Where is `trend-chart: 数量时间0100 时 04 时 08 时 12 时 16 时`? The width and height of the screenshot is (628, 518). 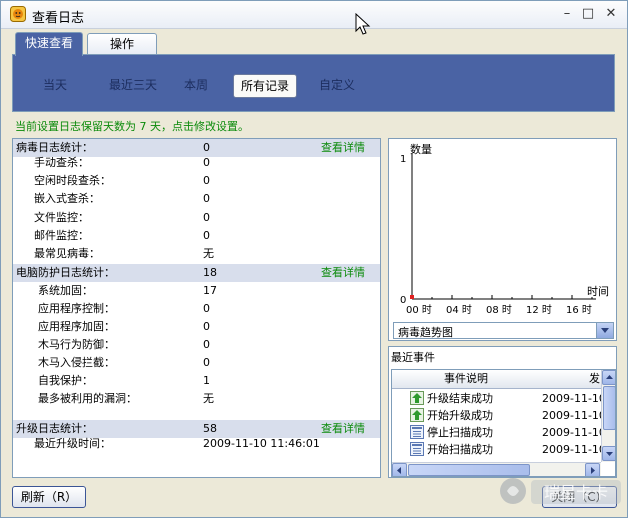 trend-chart: 数量时间0100 时 04 时 08 时 12 时 16 时 is located at coordinates (504, 229).